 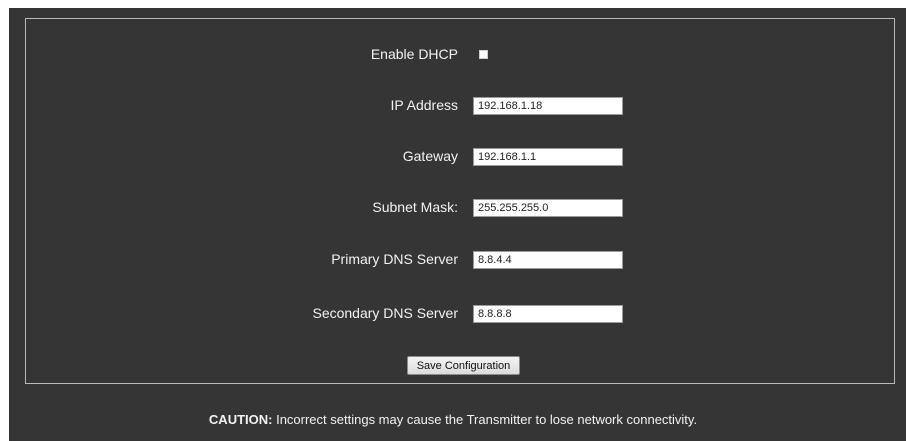 What do you see at coordinates (414, 54) in the screenshot?
I see `dhcp-label: Enable DHCP` at bounding box center [414, 54].